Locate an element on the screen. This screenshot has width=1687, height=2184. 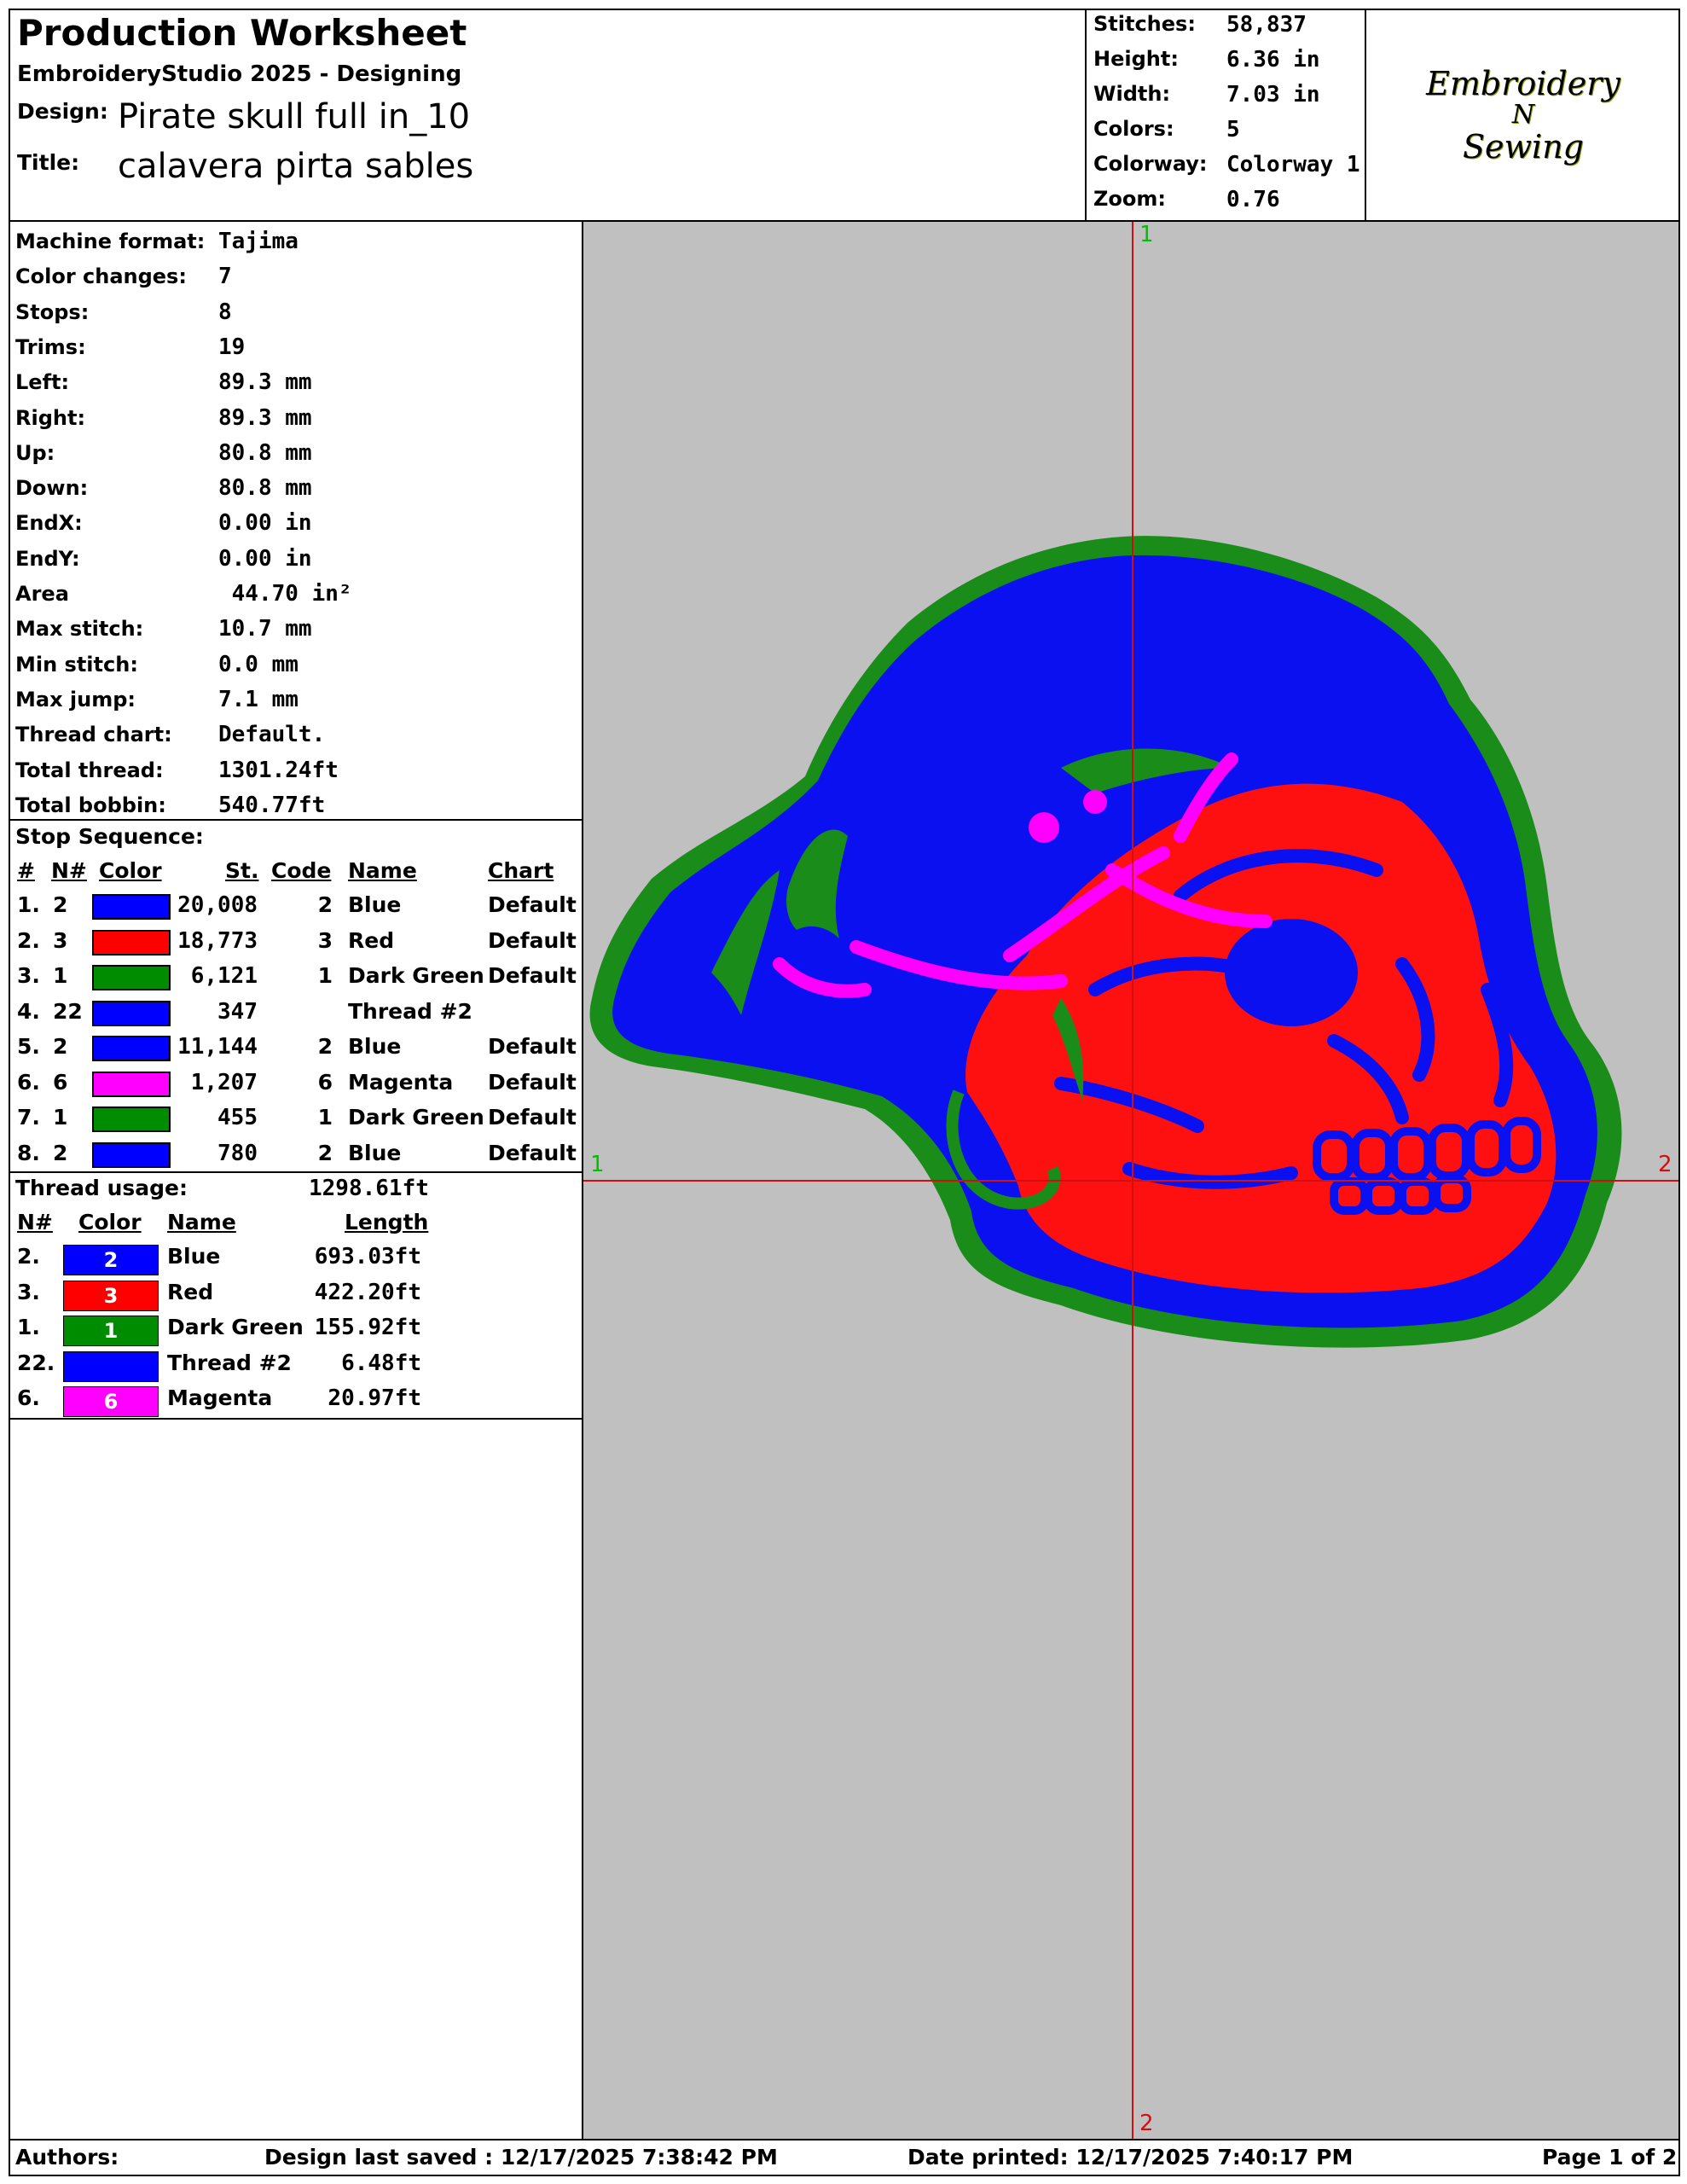
detail-row: Right: 89.3 mm is located at coordinates (164, 418).